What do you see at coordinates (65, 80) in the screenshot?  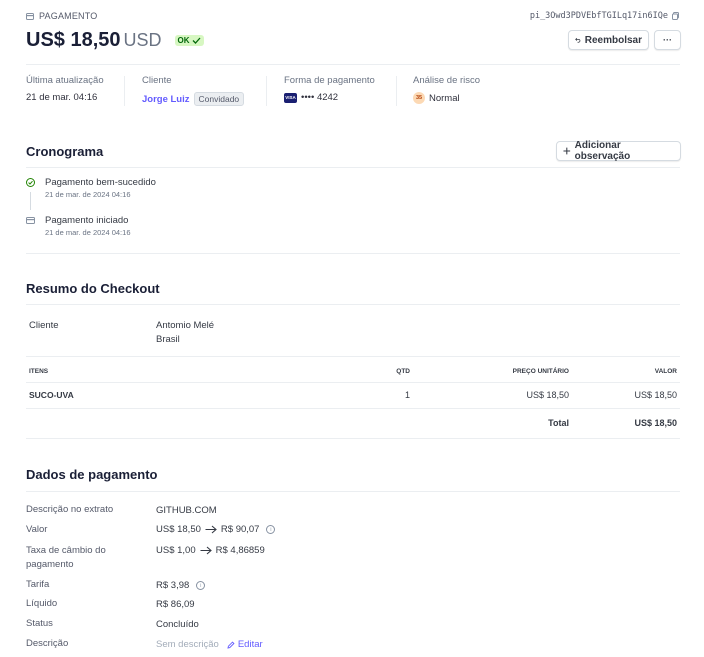 I see `last-update-label: Última atualização` at bounding box center [65, 80].